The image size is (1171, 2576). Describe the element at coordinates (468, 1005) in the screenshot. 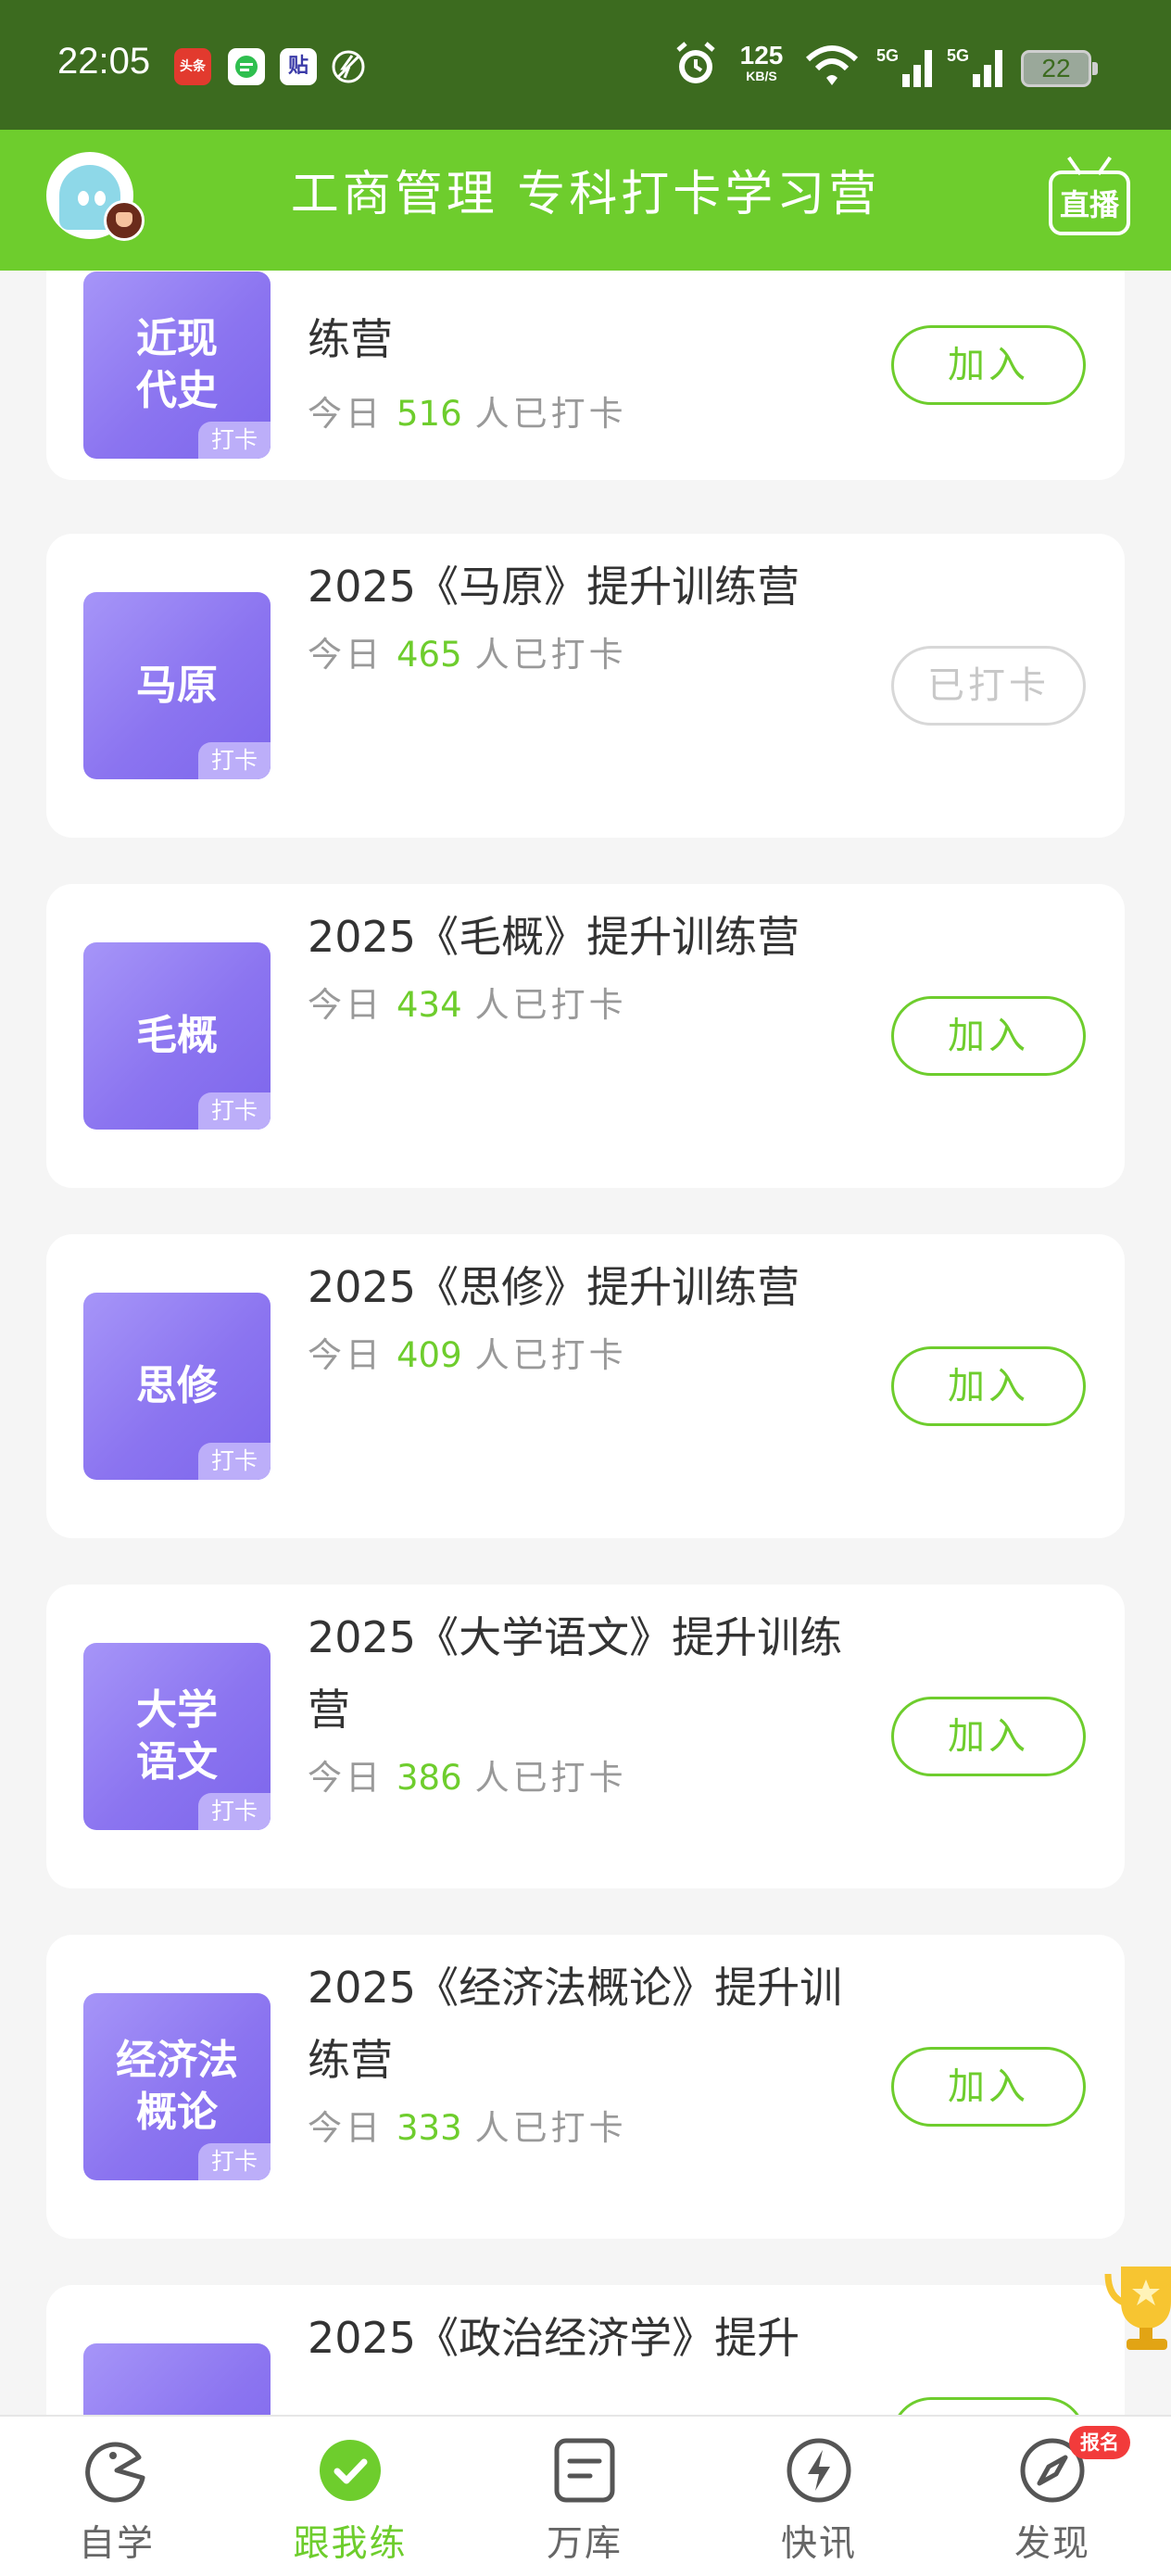

I see `checkin-stat: 今日 434 人已打卡` at that location.